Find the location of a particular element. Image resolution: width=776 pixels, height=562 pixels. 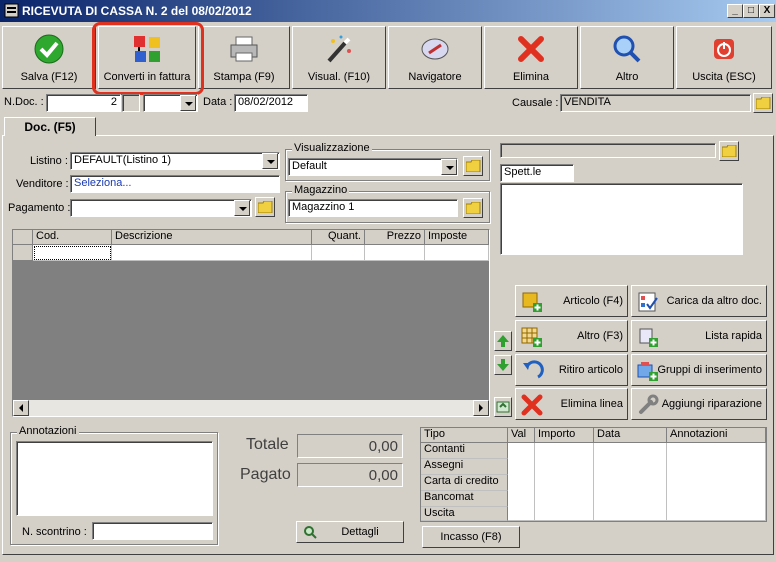

payments-importo-column is located at coordinates (564, 482).